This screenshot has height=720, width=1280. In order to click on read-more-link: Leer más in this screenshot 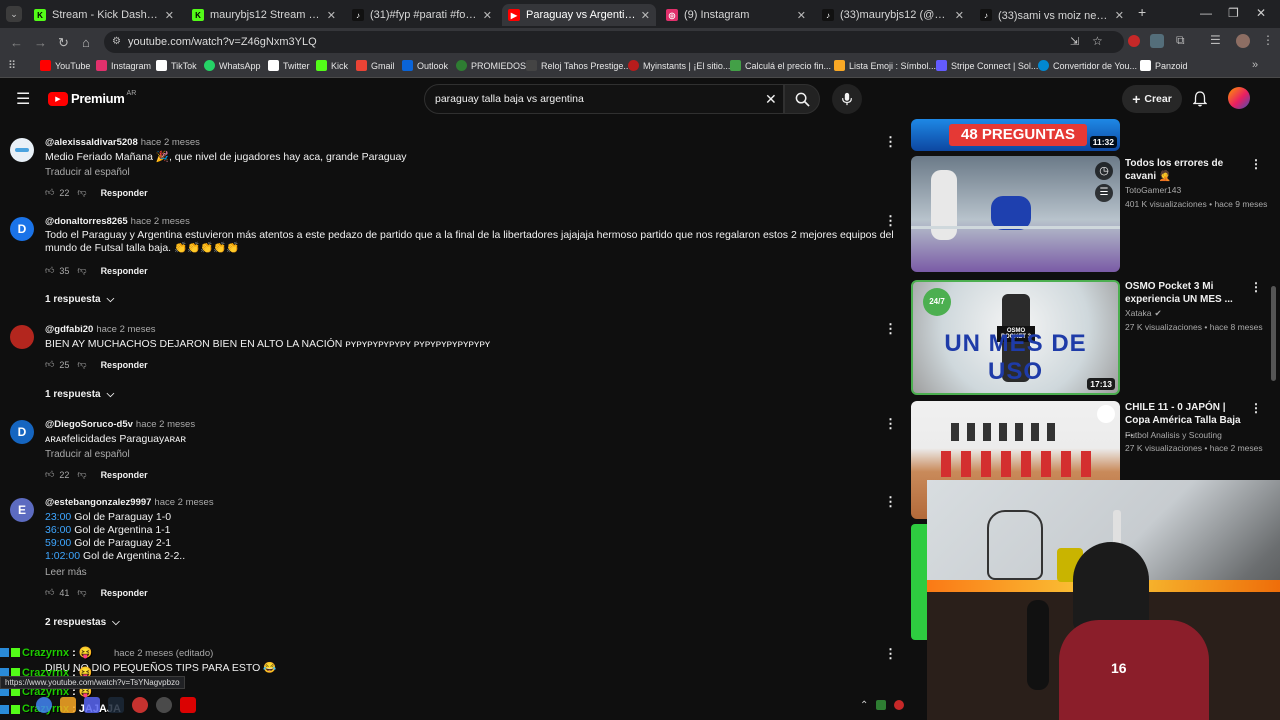, I will do `click(66, 572)`.